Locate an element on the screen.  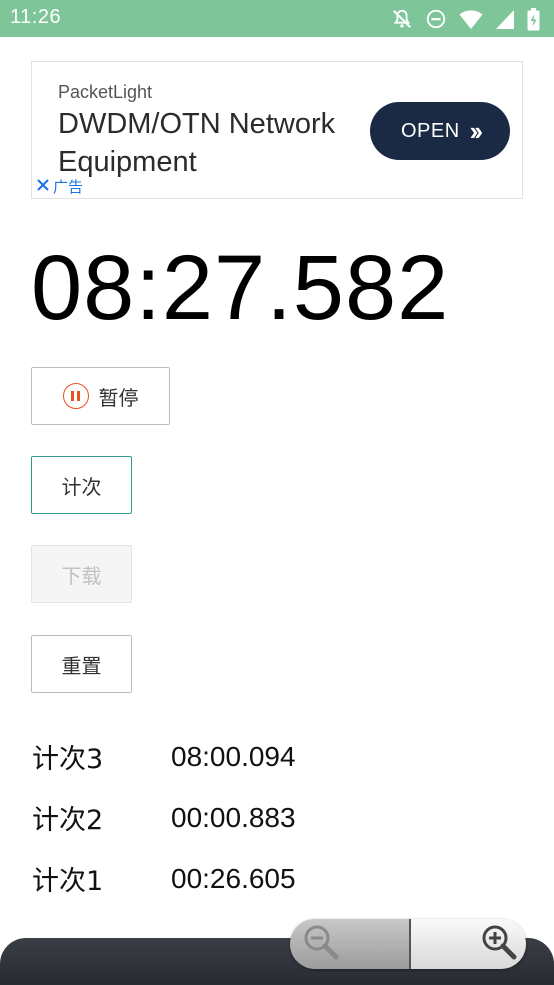
status-icons is located at coordinates (465, 19).